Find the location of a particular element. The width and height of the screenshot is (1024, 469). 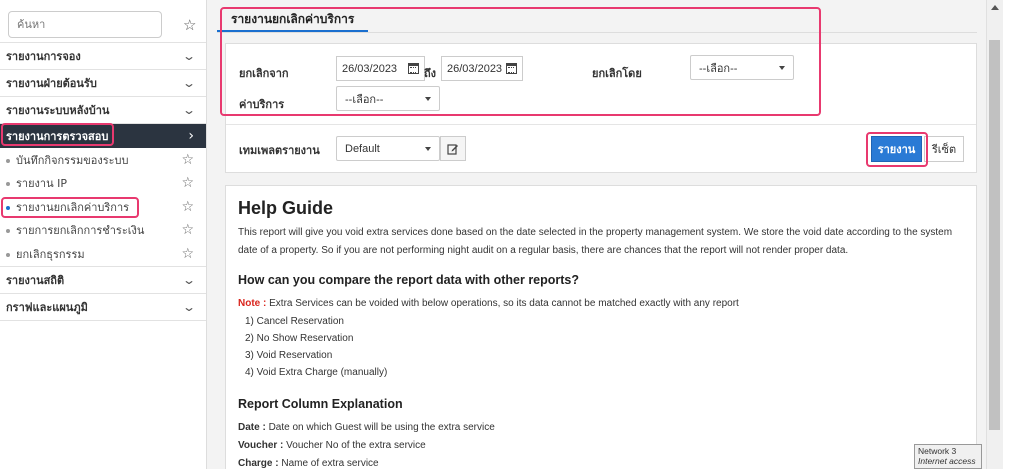

menu-label: กราฟและแผนภูมิ is located at coordinates (47, 307).